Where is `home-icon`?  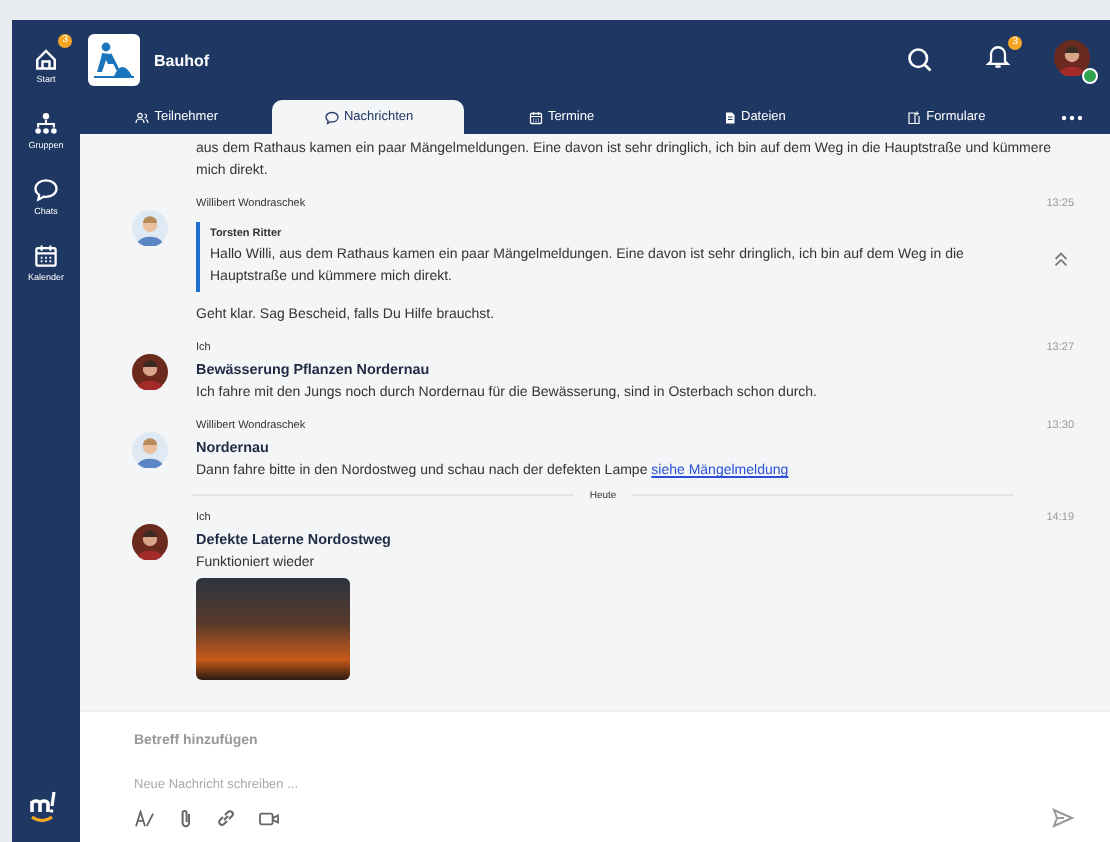 home-icon is located at coordinates (46, 58).